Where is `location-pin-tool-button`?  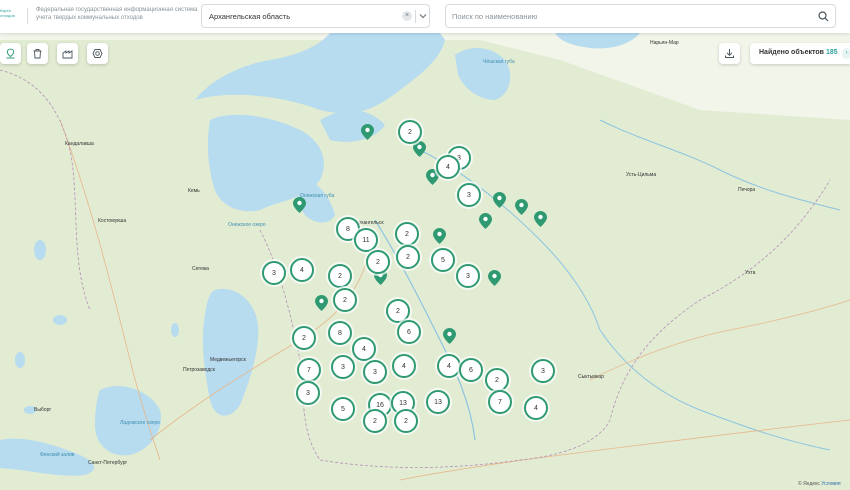 location-pin-tool-button is located at coordinates (10, 53).